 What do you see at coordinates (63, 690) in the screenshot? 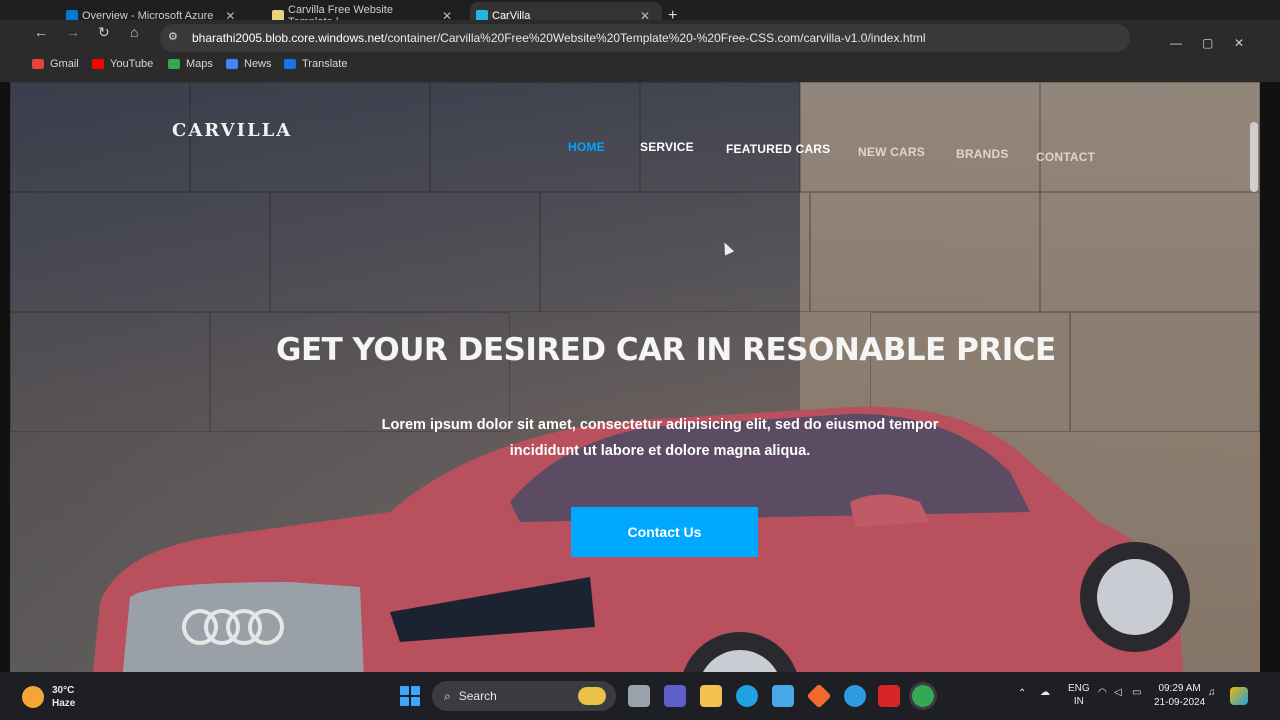
I see `weather-temp: 30°C` at bounding box center [63, 690].